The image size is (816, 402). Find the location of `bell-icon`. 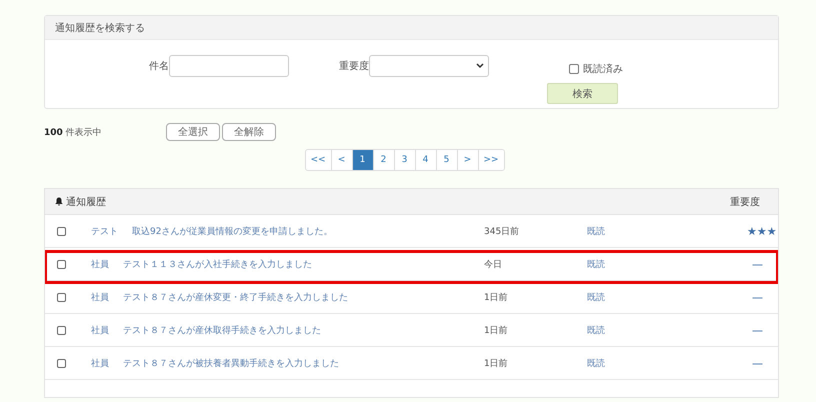

bell-icon is located at coordinates (59, 201).